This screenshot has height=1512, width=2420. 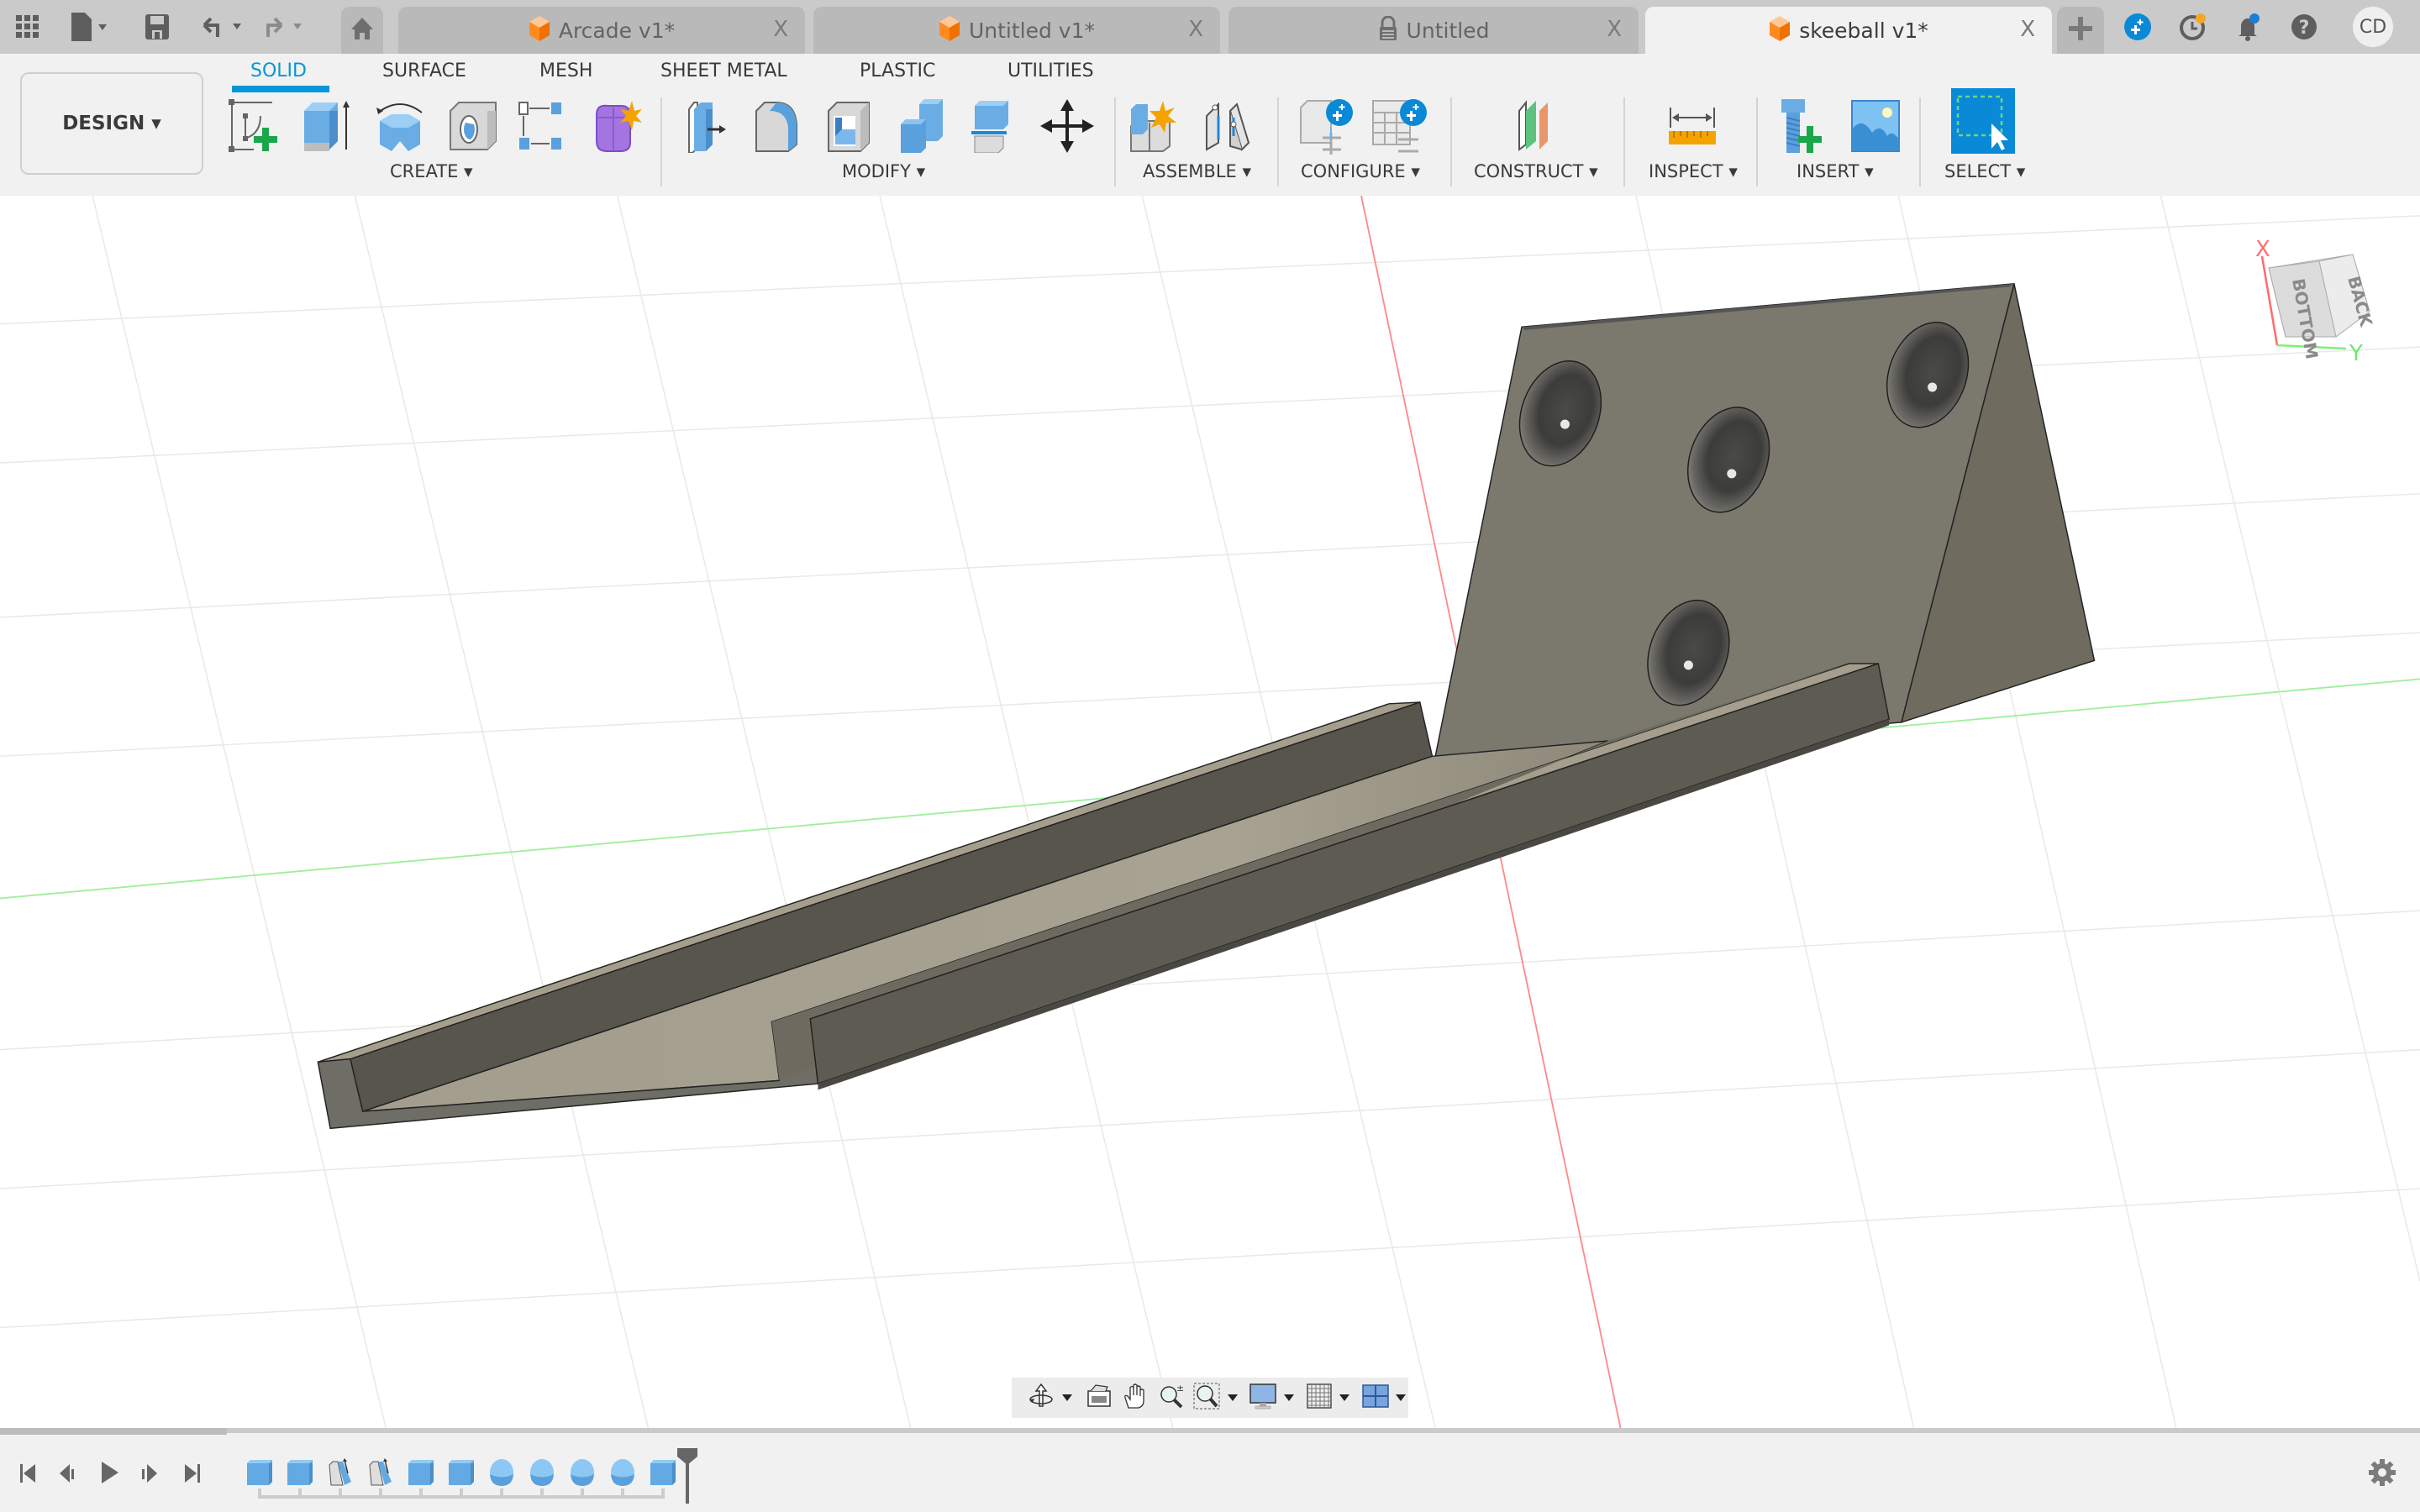 I want to click on redo-icon, so click(x=285, y=27).